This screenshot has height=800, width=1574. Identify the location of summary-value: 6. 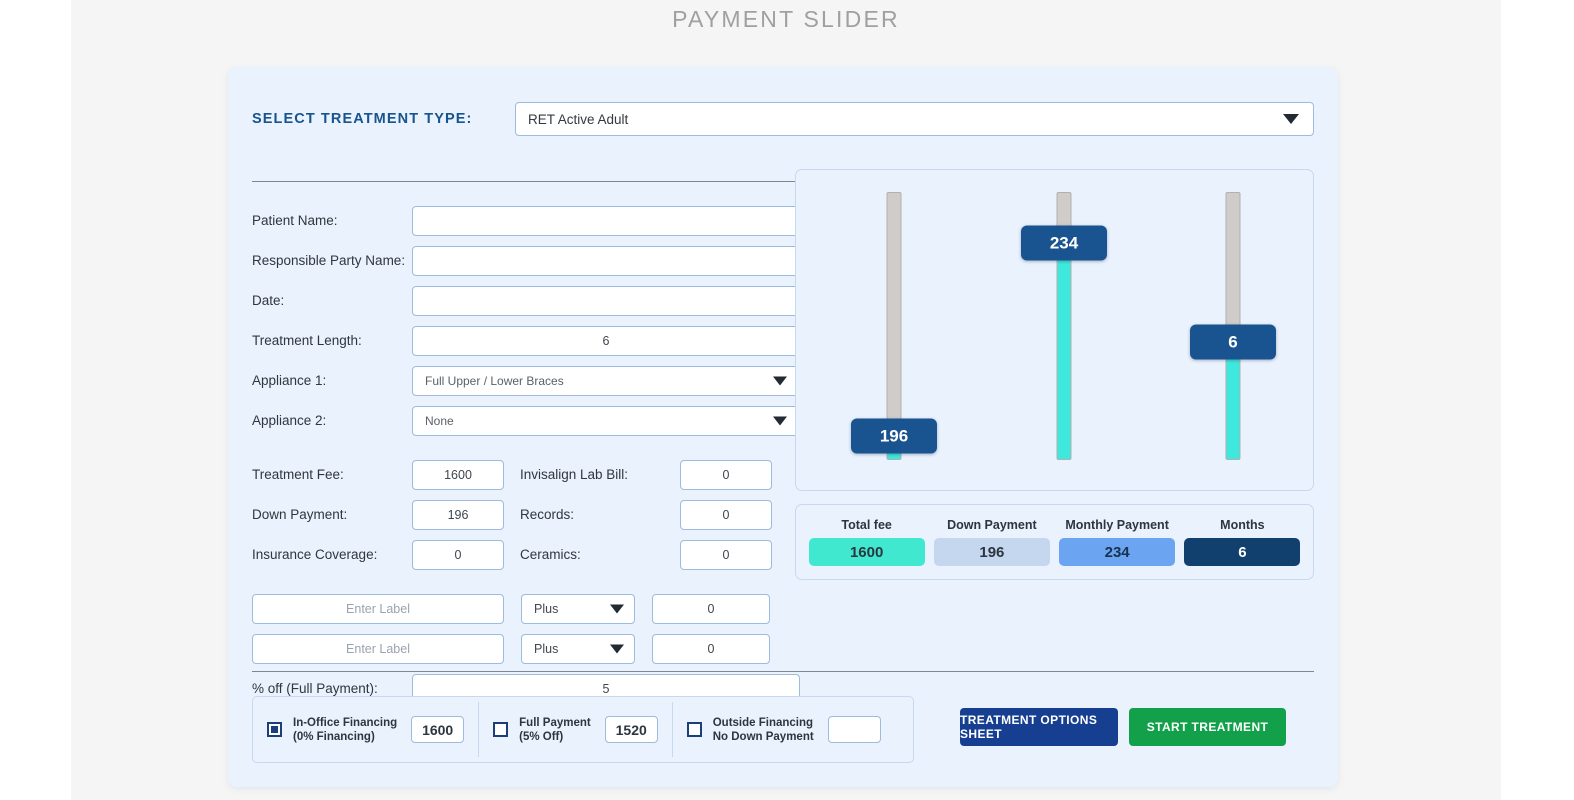
(1242, 552).